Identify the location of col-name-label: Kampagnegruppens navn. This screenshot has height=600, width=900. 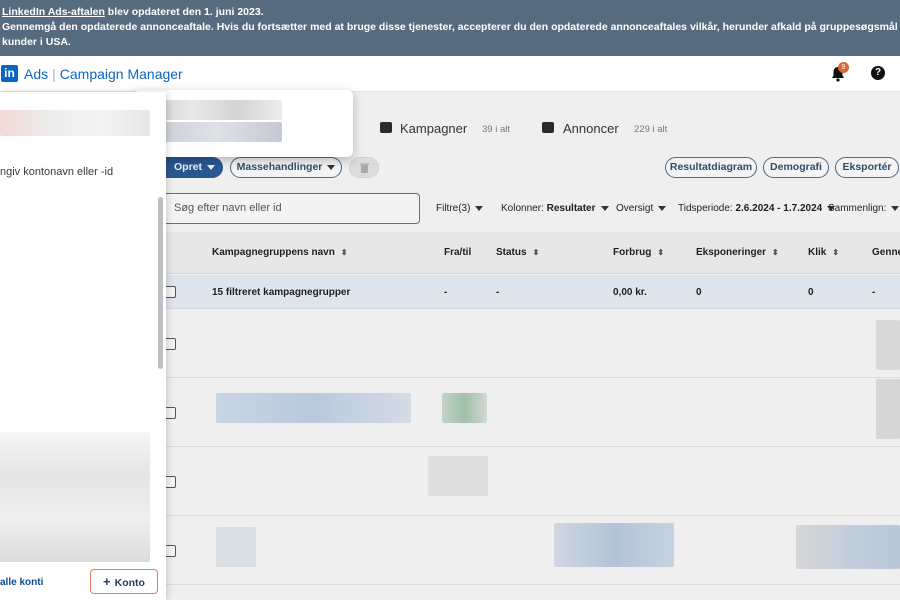
(273, 252).